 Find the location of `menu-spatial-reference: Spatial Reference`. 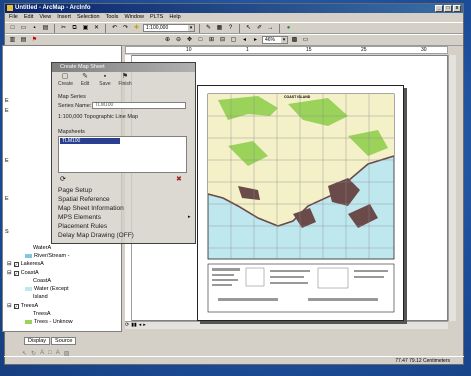

menu-spatial-reference: Spatial Reference is located at coordinates (84, 199).